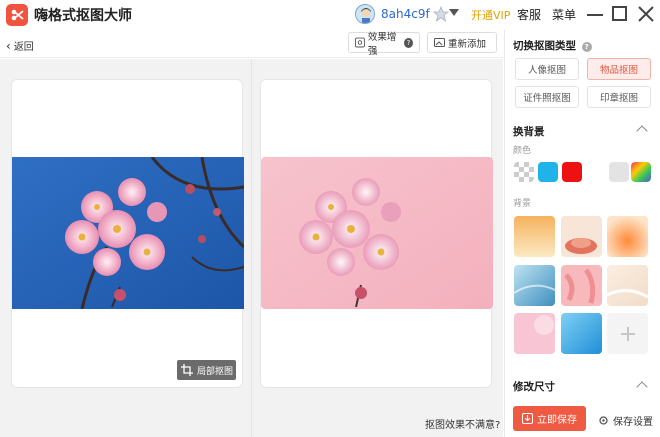 The height and width of the screenshot is (437, 660). What do you see at coordinates (572, 172) in the screenshot?
I see `color-swatch-red` at bounding box center [572, 172].